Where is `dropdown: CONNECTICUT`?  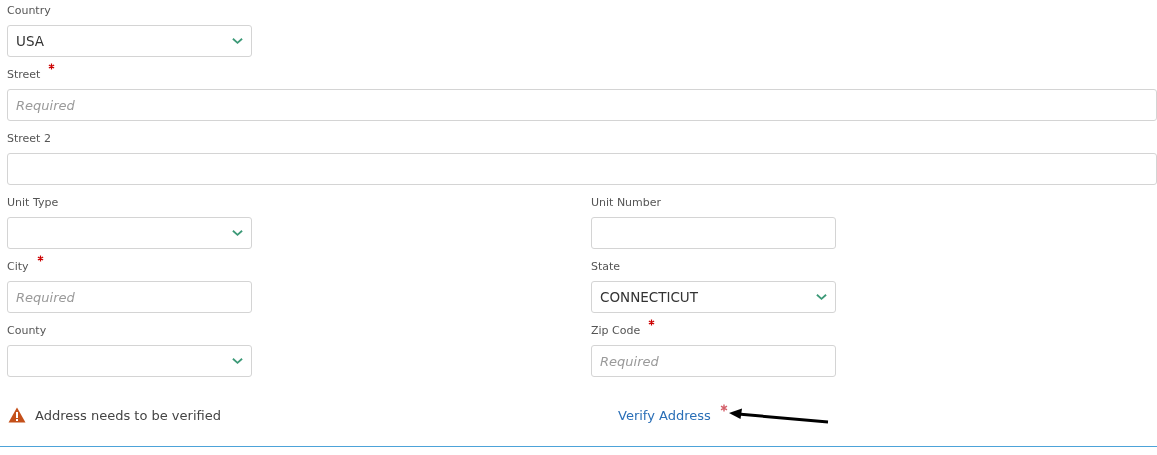
dropdown: CONNECTICUT is located at coordinates (713, 297).